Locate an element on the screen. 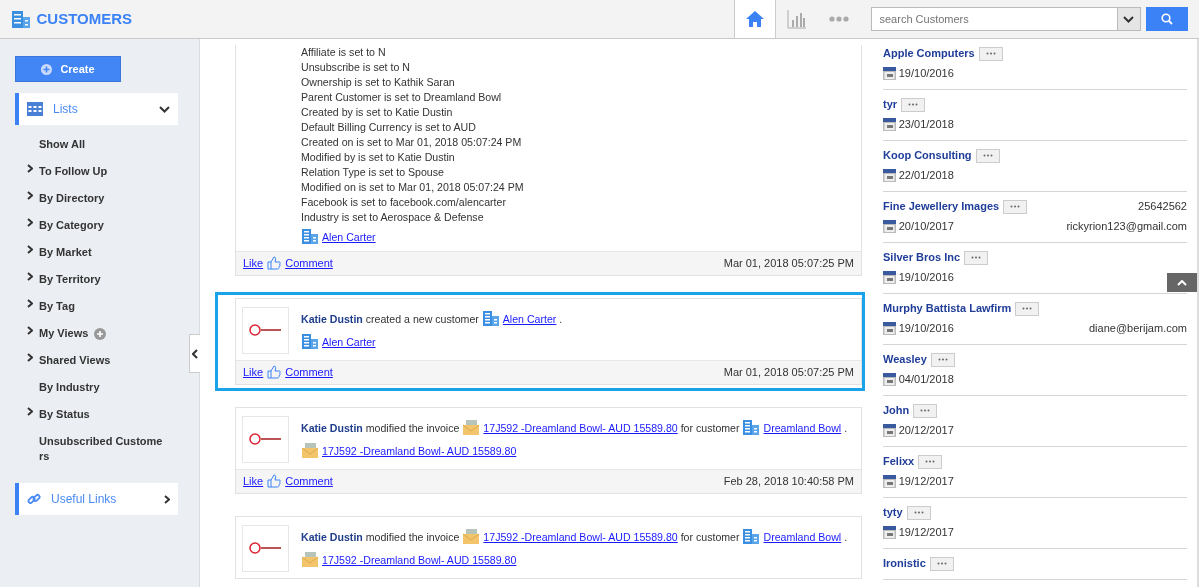 The height and width of the screenshot is (587, 1199). customer-name: Silver Bros Inc is located at coordinates (922, 257).